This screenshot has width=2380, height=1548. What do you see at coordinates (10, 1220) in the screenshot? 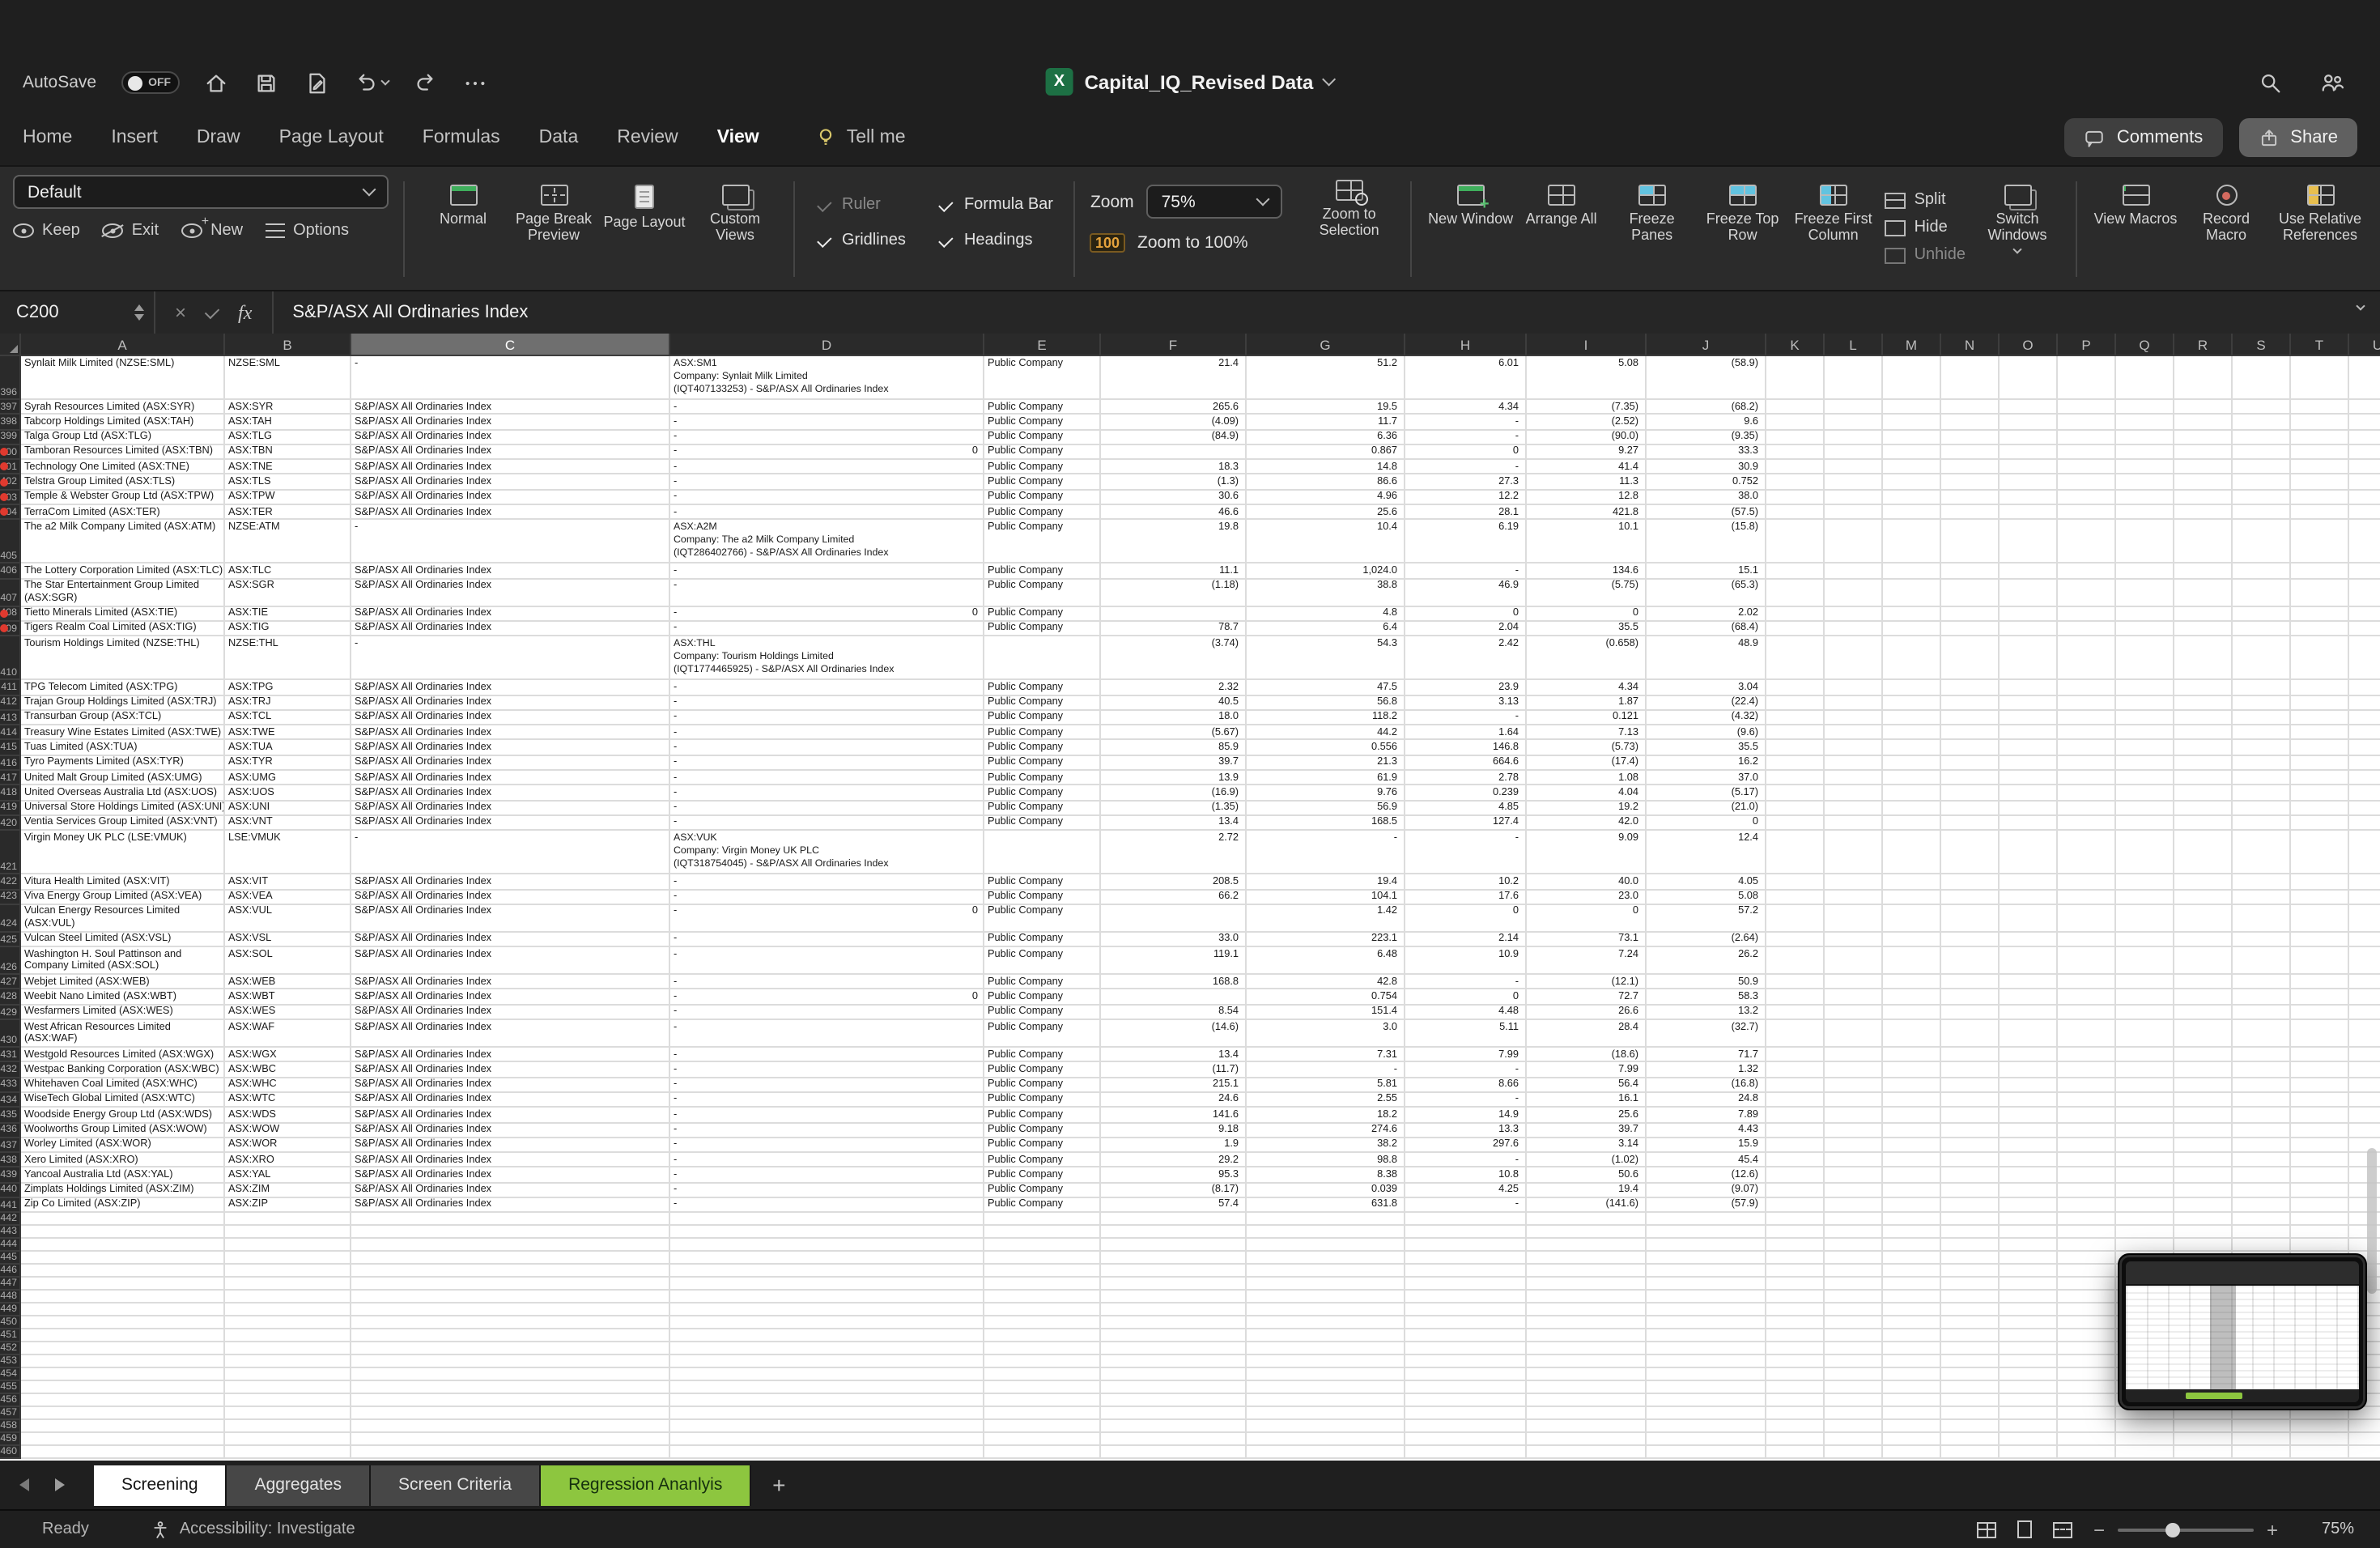
I see `row-header: 442` at bounding box center [10, 1220].